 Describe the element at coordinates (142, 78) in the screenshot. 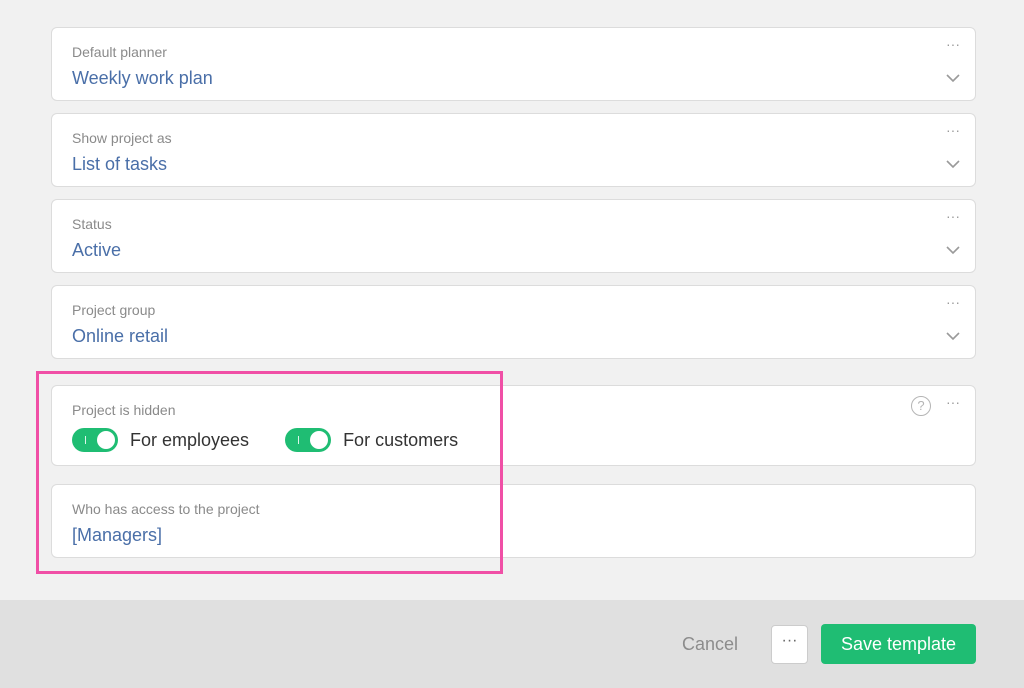

I see `default-planner-value: Weekly work plan` at that location.